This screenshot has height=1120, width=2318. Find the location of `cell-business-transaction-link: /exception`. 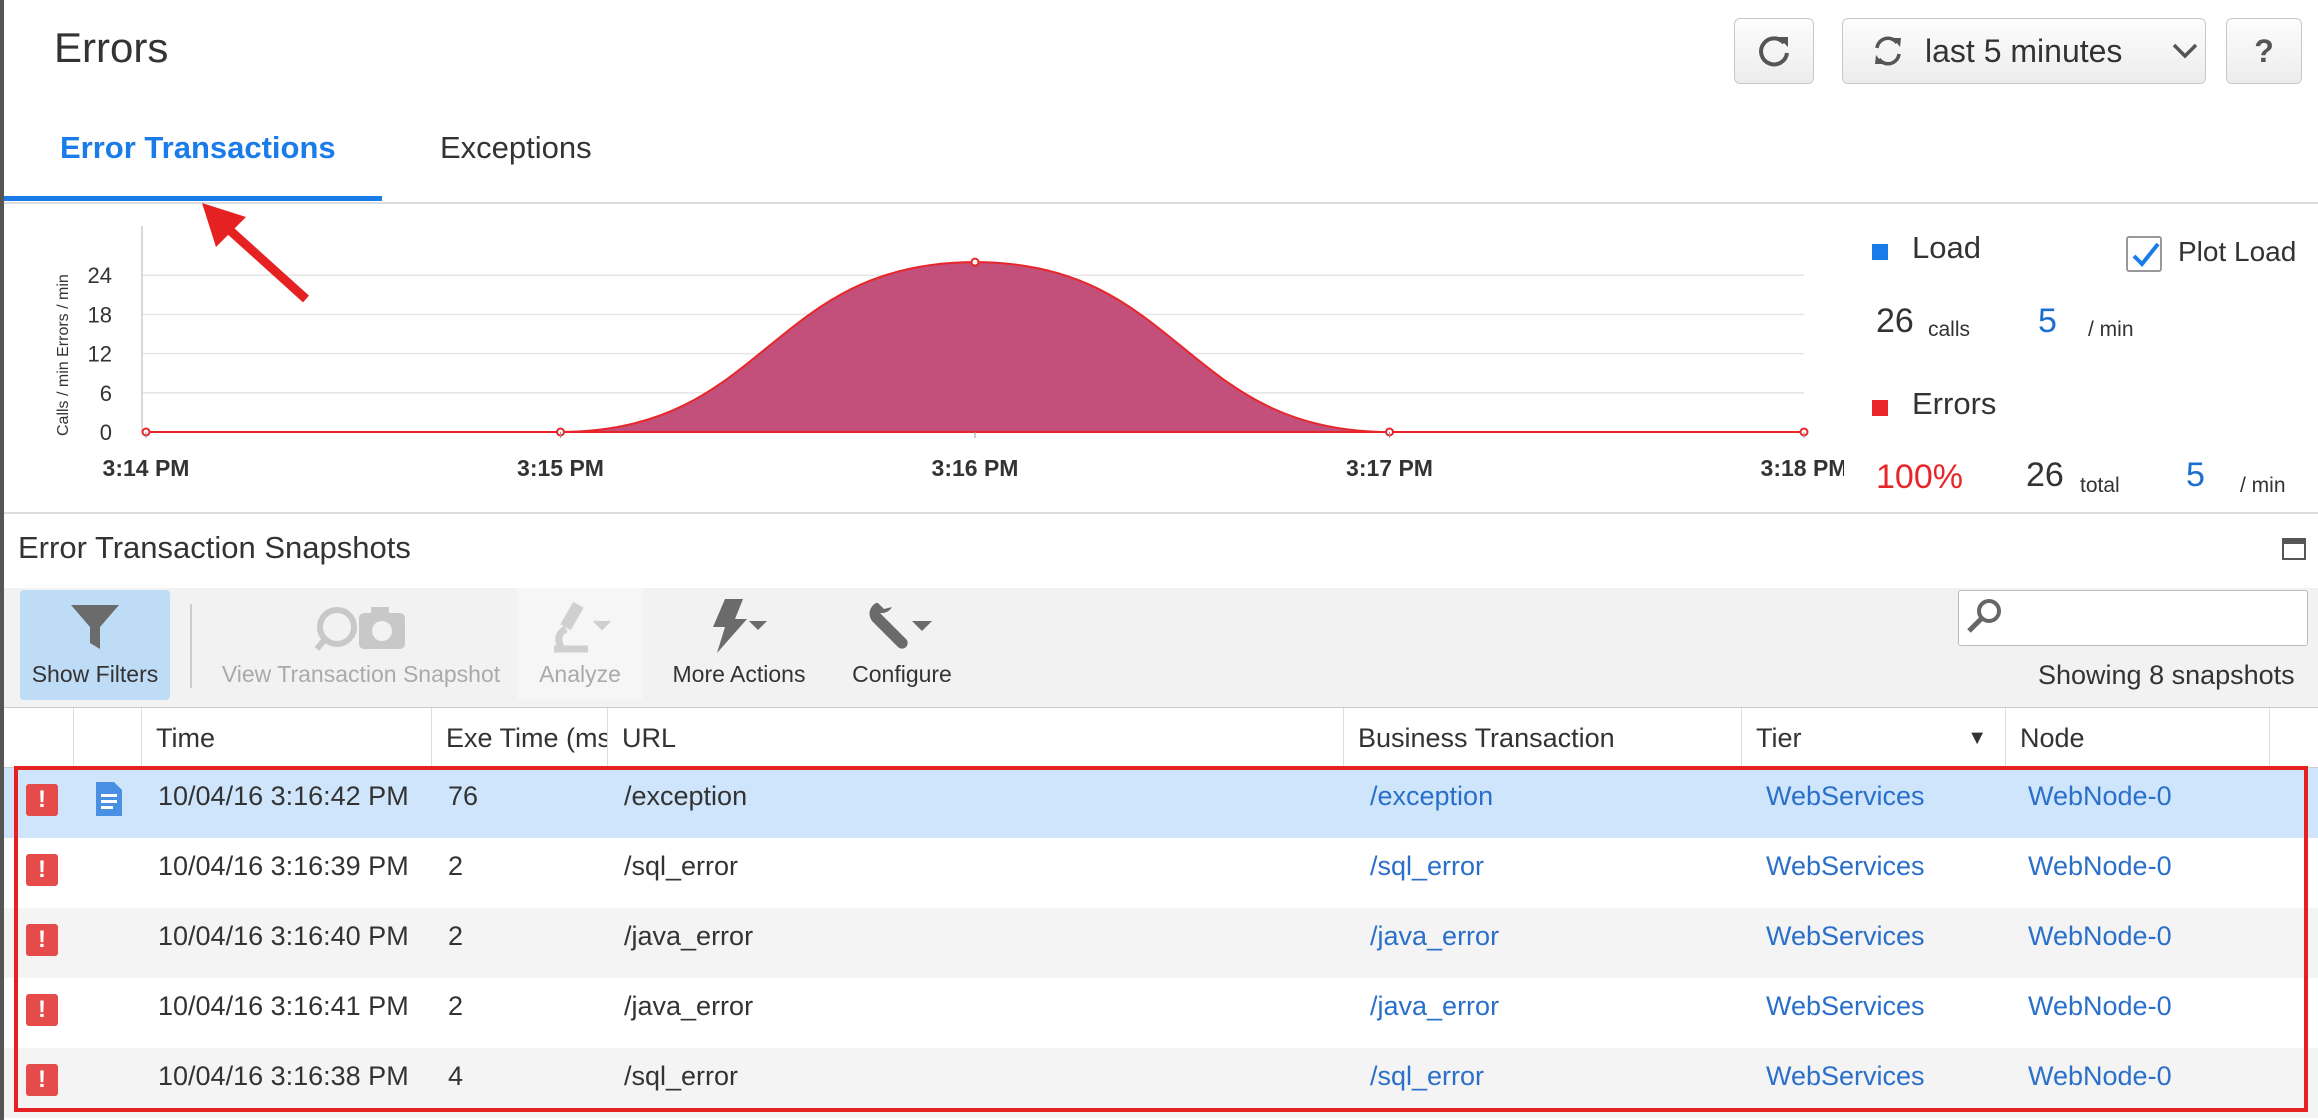

cell-business-transaction-link: /exception is located at coordinates (1550, 803).